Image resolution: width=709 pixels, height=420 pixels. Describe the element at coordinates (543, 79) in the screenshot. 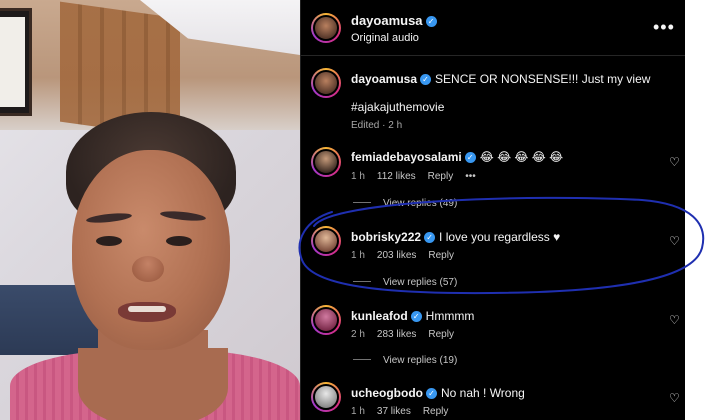

I see `caption-text: SENCE OR NONSENSE!!! Just my view` at that location.